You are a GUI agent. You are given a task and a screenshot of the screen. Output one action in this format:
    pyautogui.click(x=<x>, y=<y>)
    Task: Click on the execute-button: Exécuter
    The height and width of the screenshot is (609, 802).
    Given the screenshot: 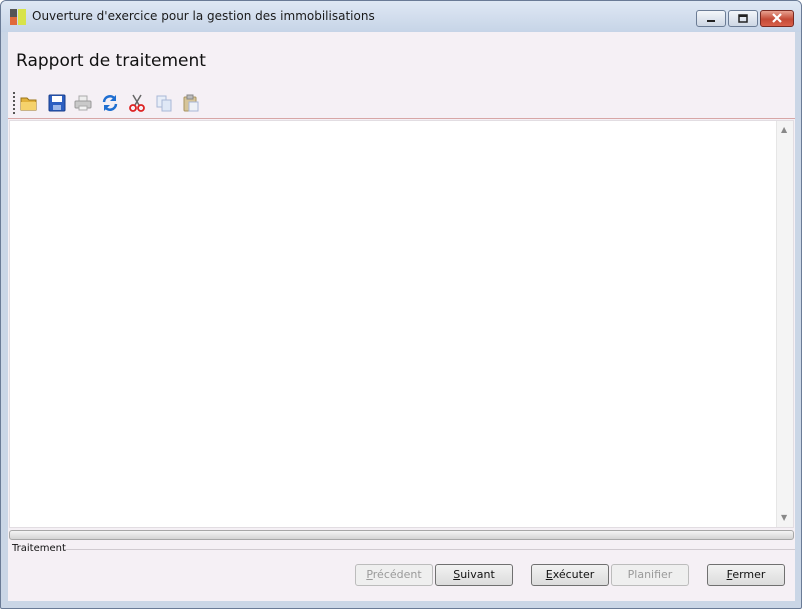 What is the action you would take?
    pyautogui.click(x=570, y=575)
    